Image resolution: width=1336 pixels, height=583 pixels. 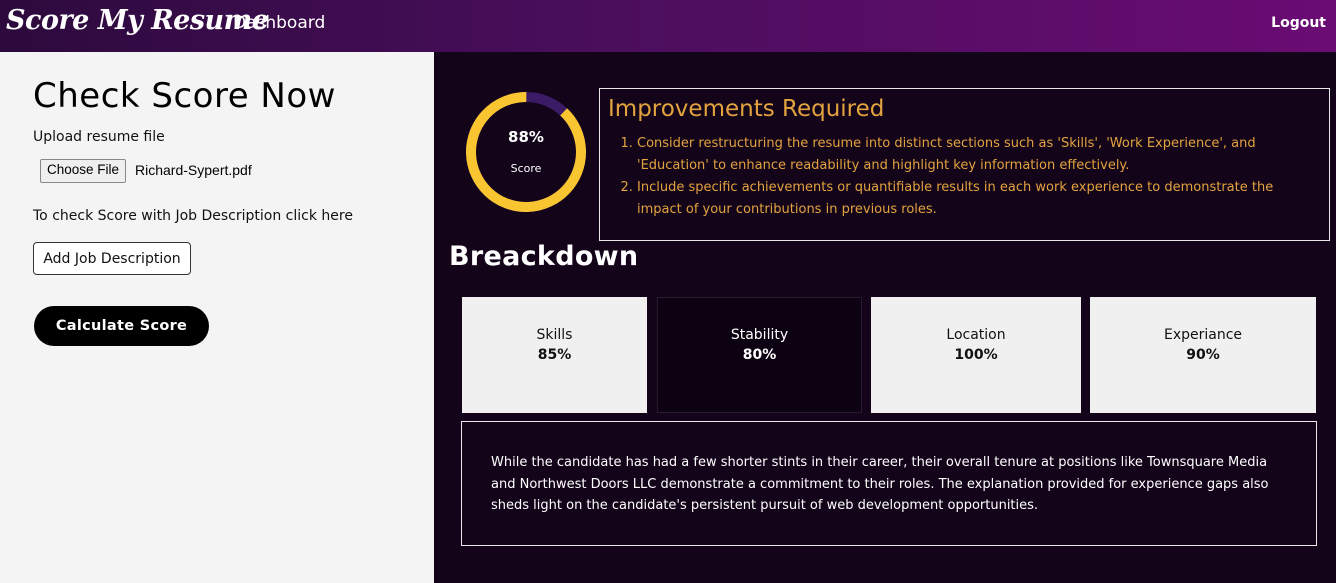 I want to click on top-nav-bar: Score My Resume Dashboard Logout, so click(x=668, y=26).